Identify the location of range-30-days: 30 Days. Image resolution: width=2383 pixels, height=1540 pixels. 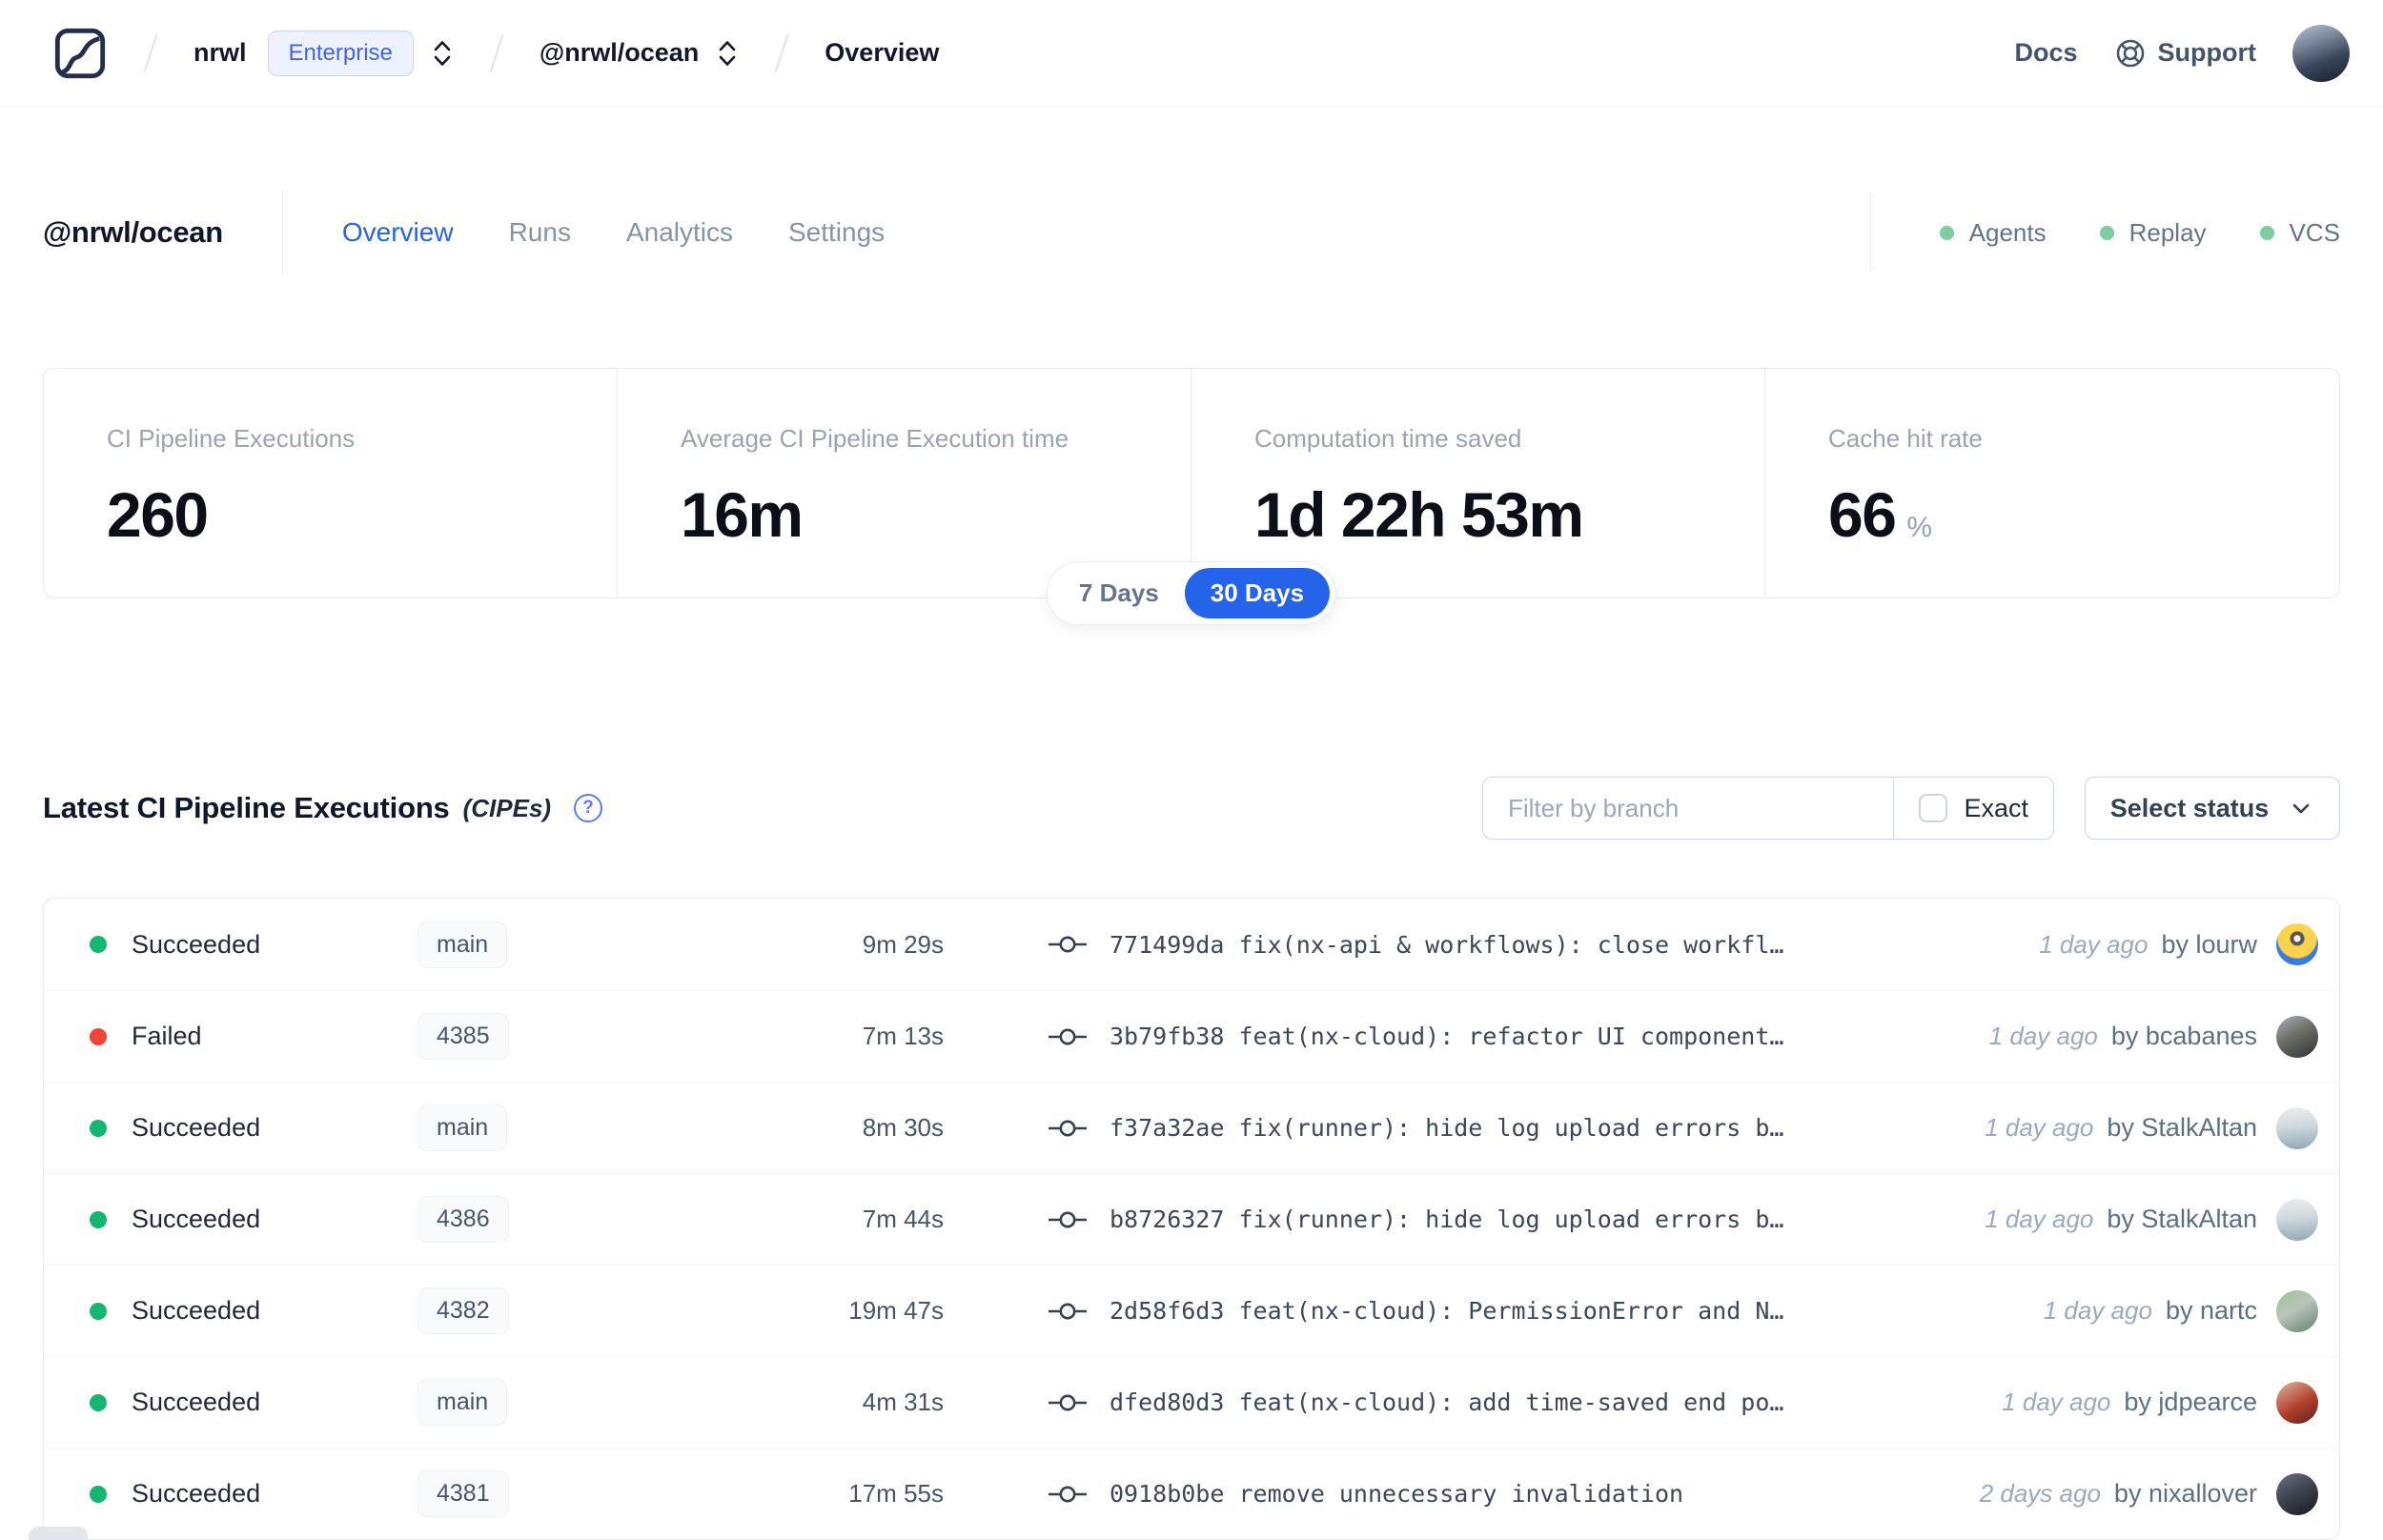
(1258, 593).